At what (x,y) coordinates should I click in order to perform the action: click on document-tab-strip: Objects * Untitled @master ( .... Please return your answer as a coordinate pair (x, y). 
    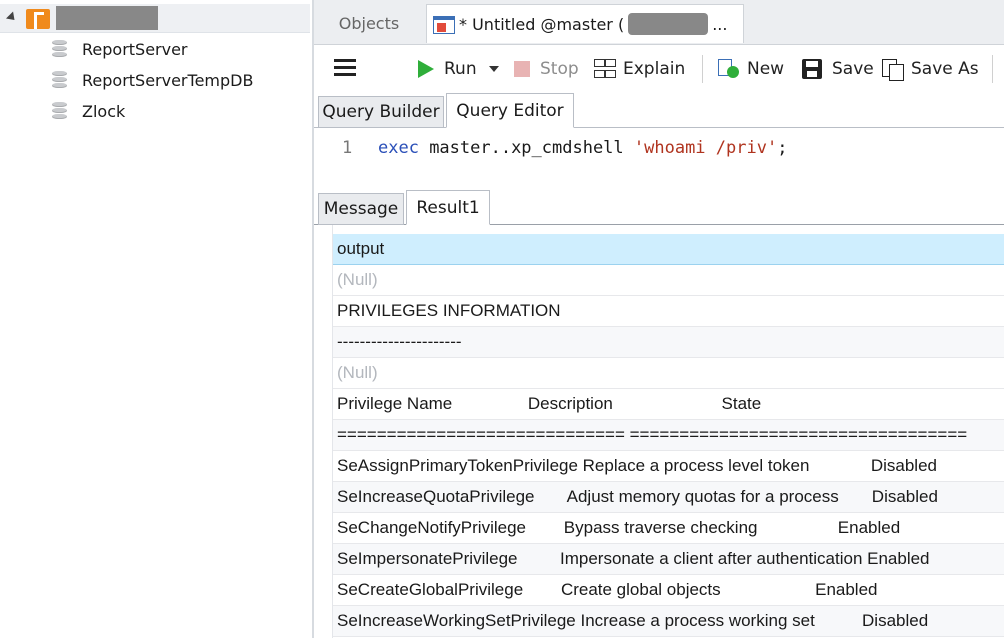
    Looking at the image, I should click on (659, 22).